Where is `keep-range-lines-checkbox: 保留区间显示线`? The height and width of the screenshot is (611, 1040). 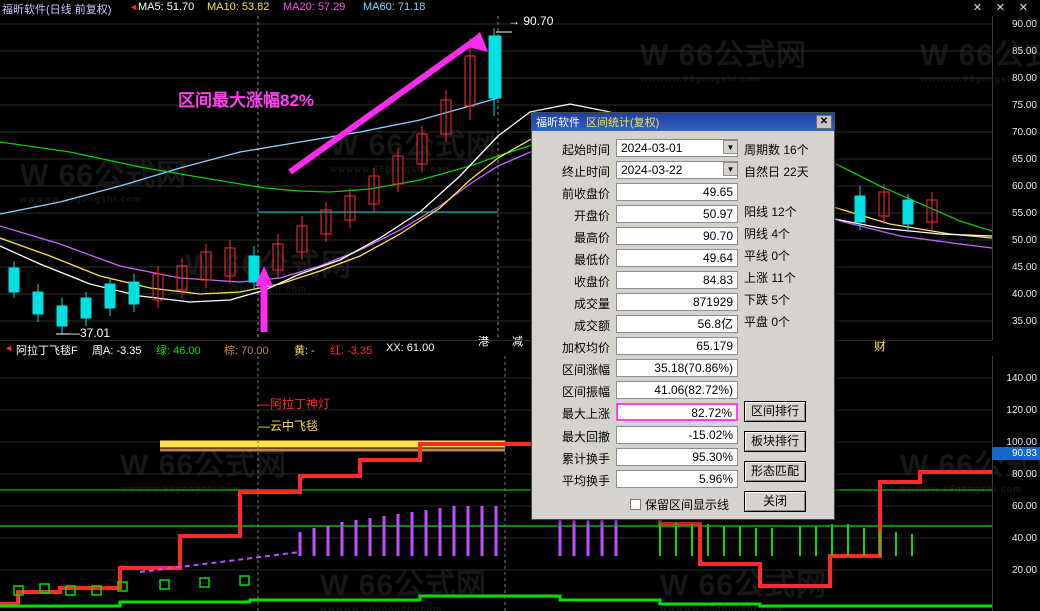 keep-range-lines-checkbox: 保留区间显示线 is located at coordinates (679, 504).